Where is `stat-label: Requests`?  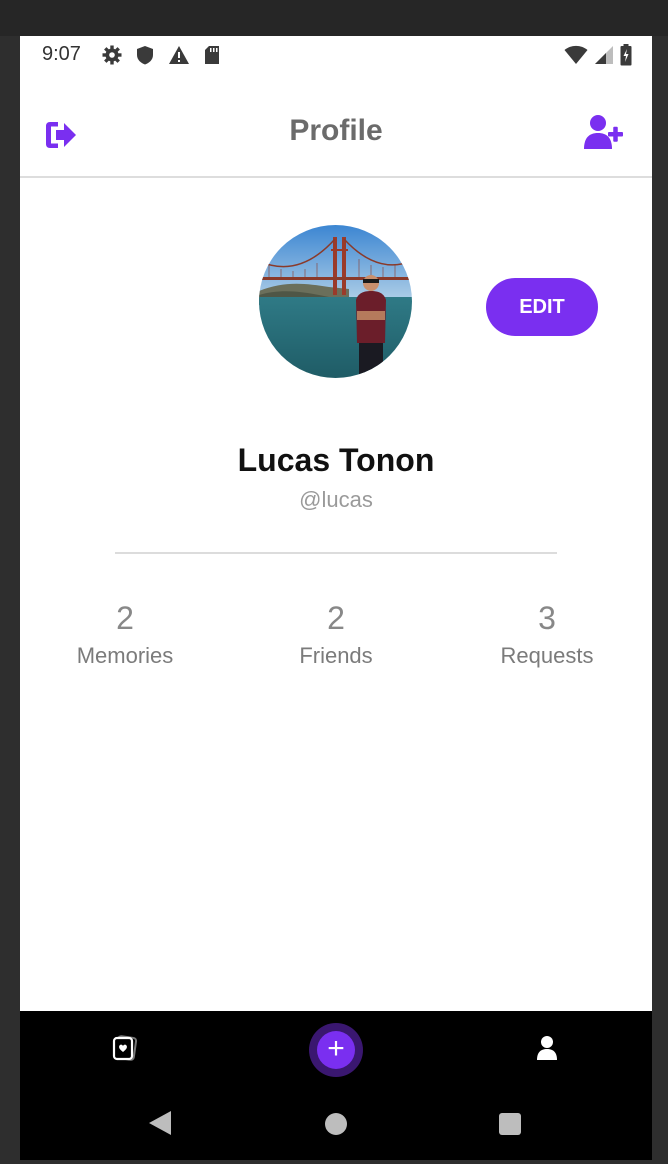 stat-label: Requests is located at coordinates (547, 655).